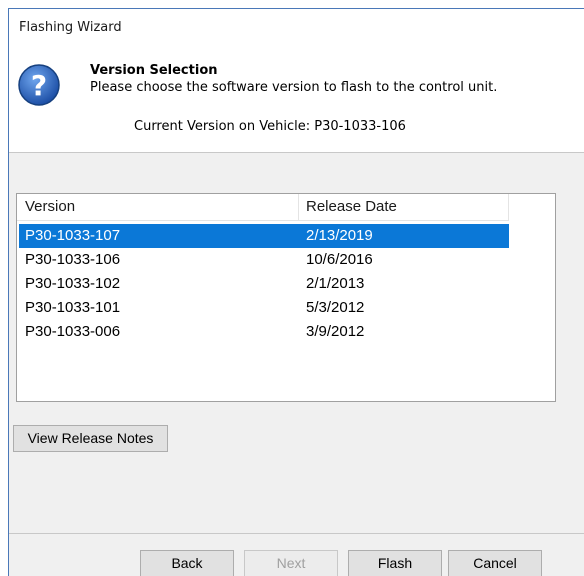 The width and height of the screenshot is (584, 576). I want to click on back-button: Back, so click(187, 563).